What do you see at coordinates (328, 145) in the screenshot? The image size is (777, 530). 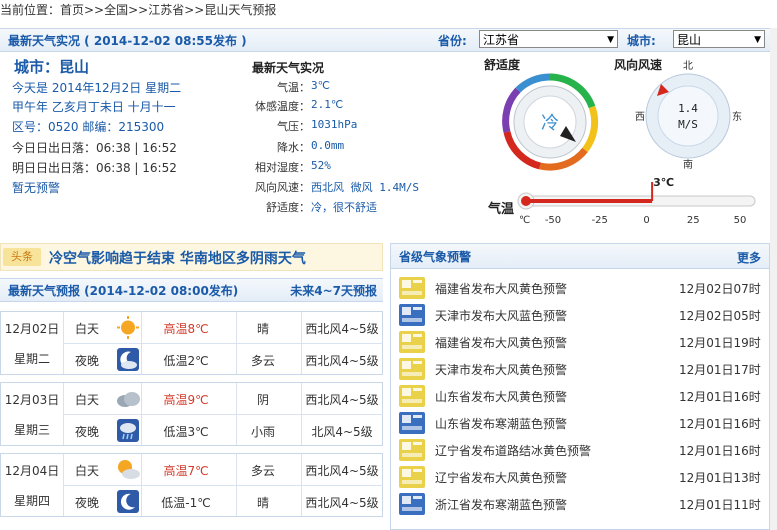 I see `observation-value: 0.0mm` at bounding box center [328, 145].